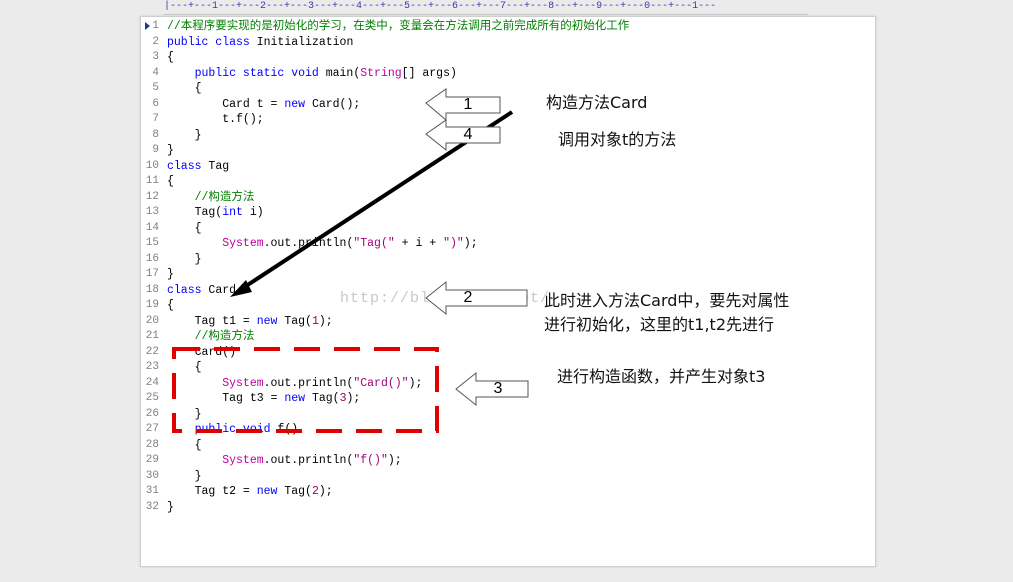 The image size is (1013, 582). What do you see at coordinates (152, 382) in the screenshot?
I see `line-number: 24` at bounding box center [152, 382].